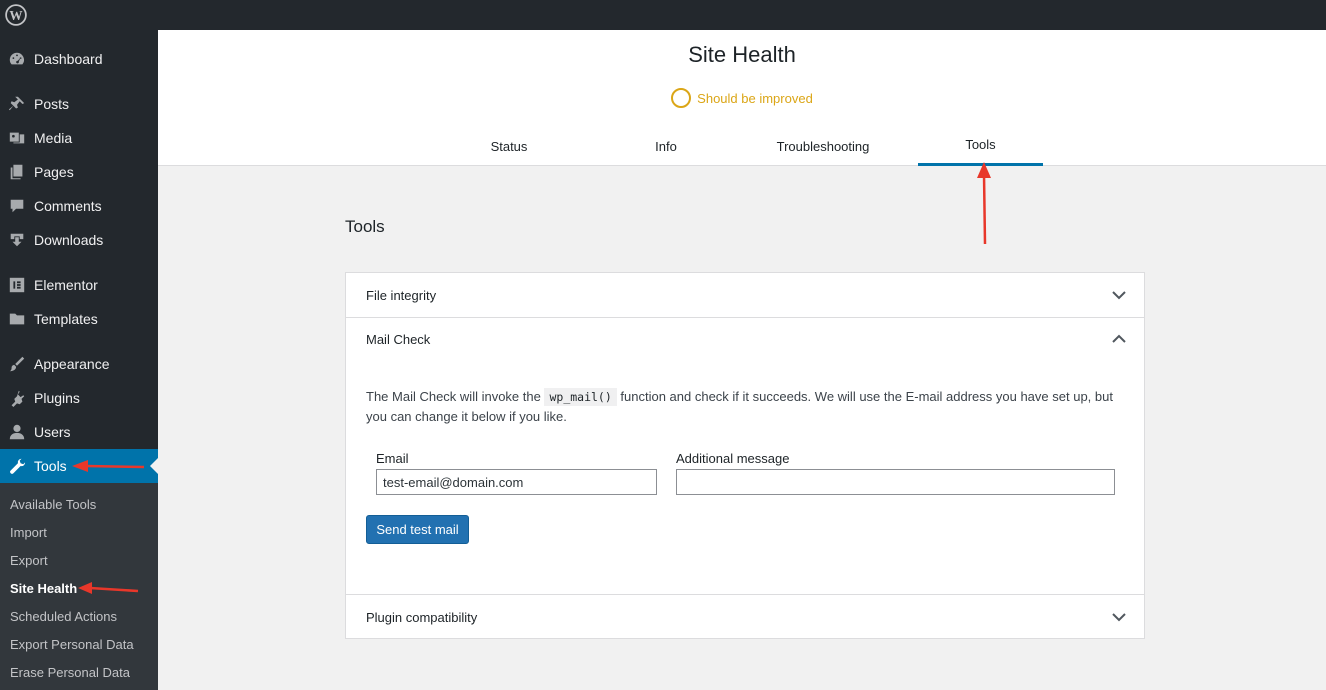  I want to click on send-test-mail-button: Send test mail, so click(417, 529).